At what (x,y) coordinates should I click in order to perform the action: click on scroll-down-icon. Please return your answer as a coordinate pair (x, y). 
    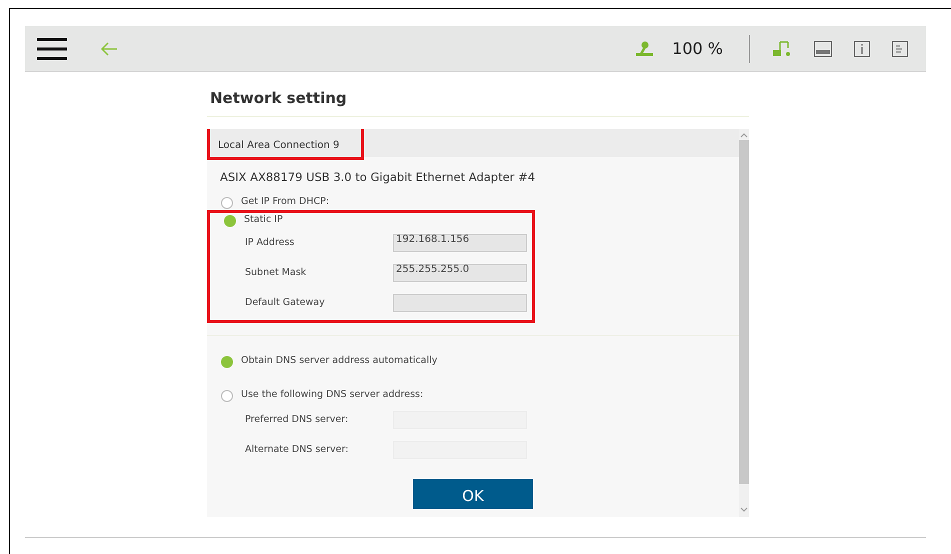
    Looking at the image, I should click on (744, 510).